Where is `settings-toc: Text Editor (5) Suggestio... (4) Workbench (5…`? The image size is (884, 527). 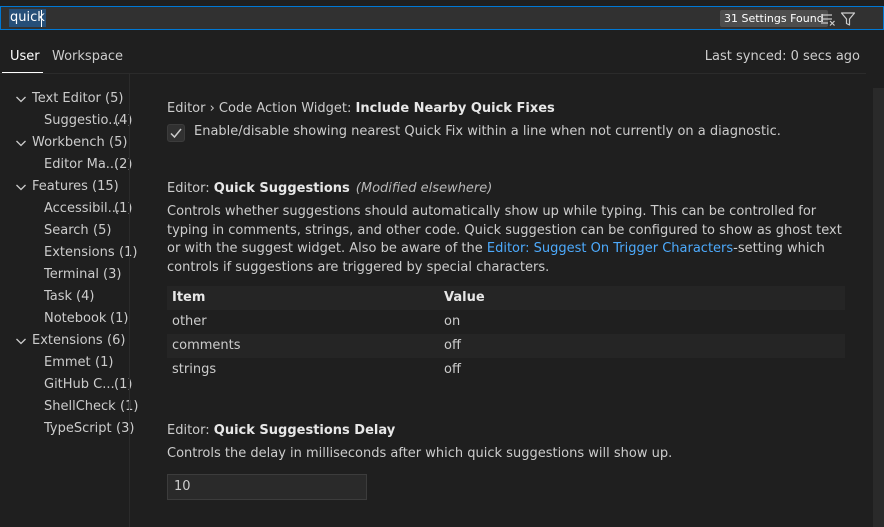 settings-toc: Text Editor (5) Suggestio... (4) Workbench (5… is located at coordinates (69, 264).